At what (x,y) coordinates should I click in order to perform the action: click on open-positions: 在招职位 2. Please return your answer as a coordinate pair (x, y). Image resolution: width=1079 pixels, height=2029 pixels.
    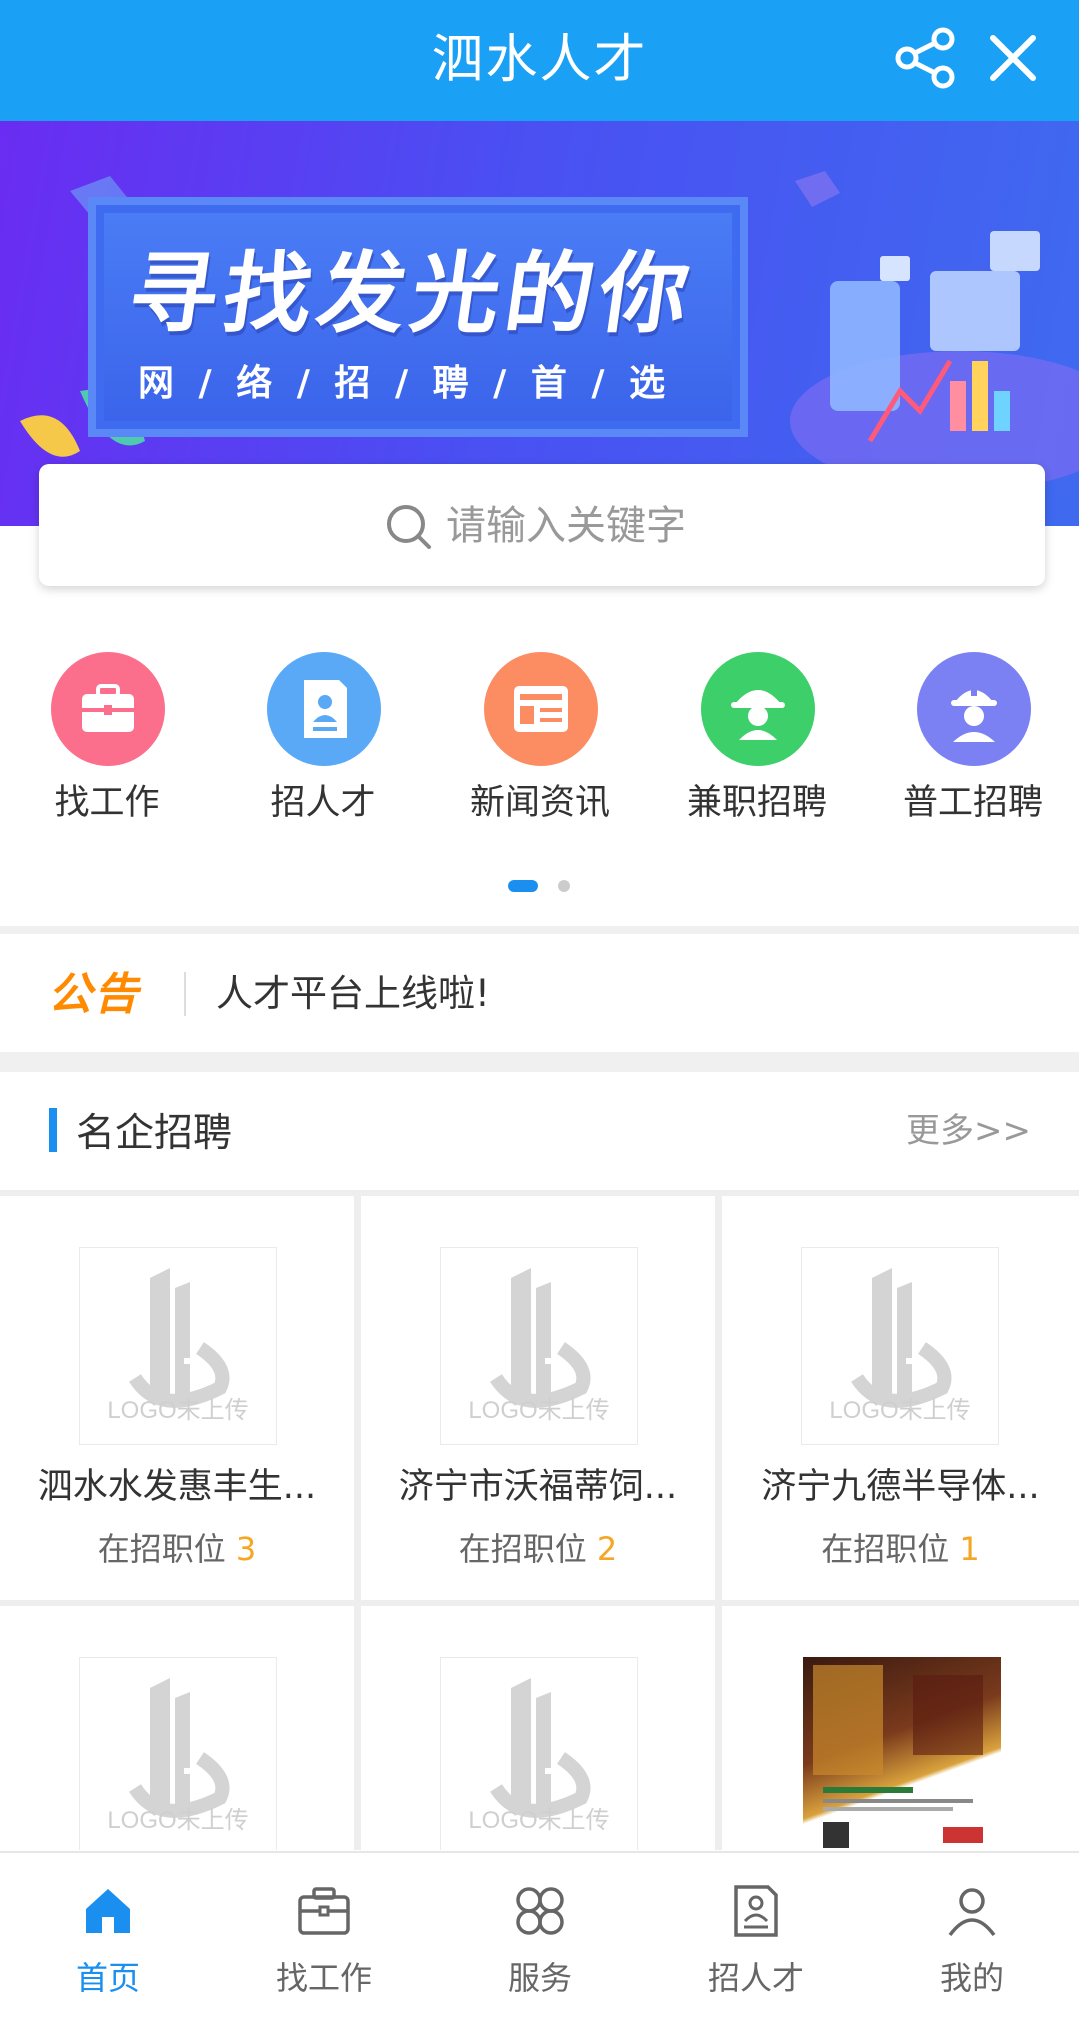
    Looking at the image, I should click on (538, 1549).